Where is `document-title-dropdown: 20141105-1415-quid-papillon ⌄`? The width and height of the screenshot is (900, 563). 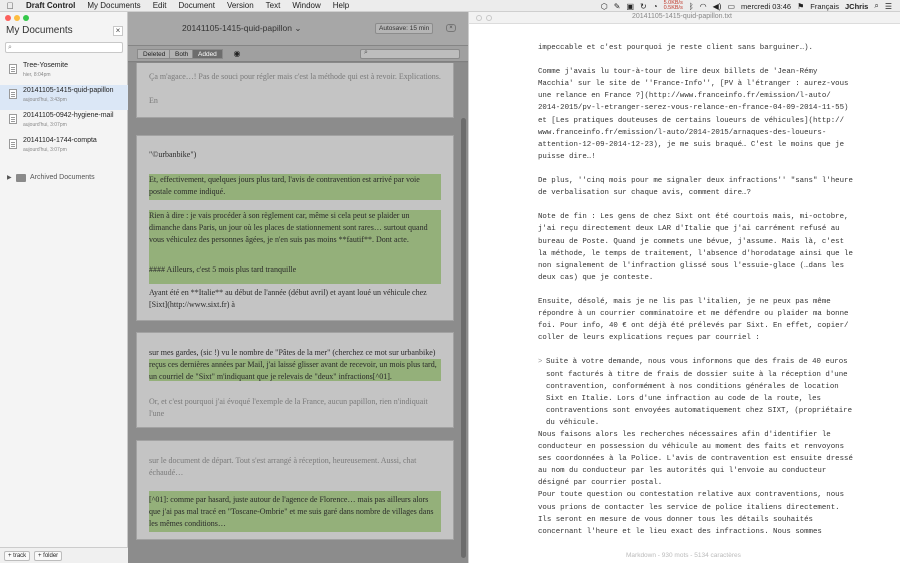
document-title-dropdown: 20141105-1415-quid-papillon ⌄ is located at coordinates (241, 28).